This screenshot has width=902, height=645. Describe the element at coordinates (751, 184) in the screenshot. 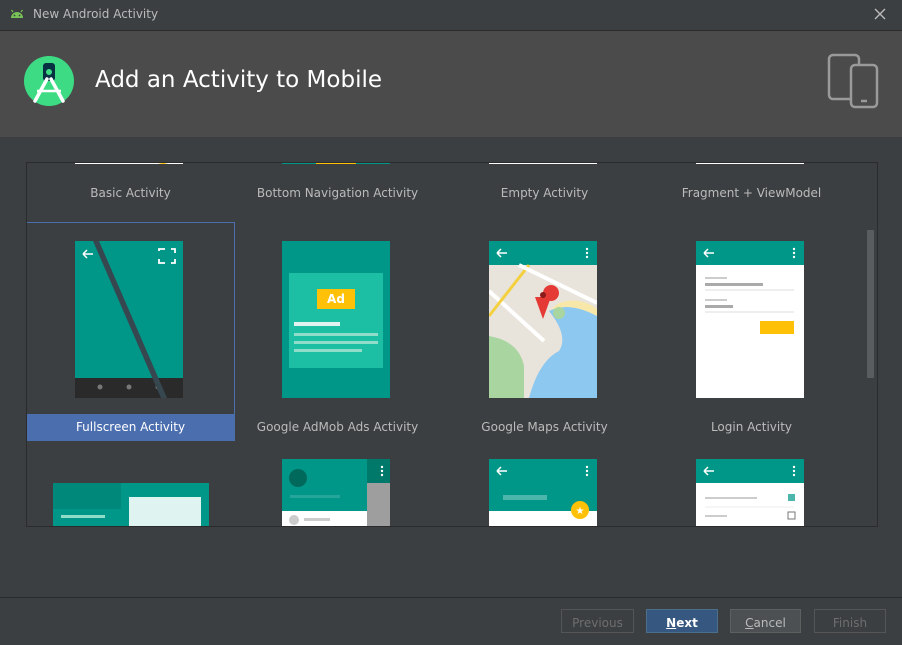

I see `tile-fragment-viewmodel: Fragment + ViewModel` at that location.